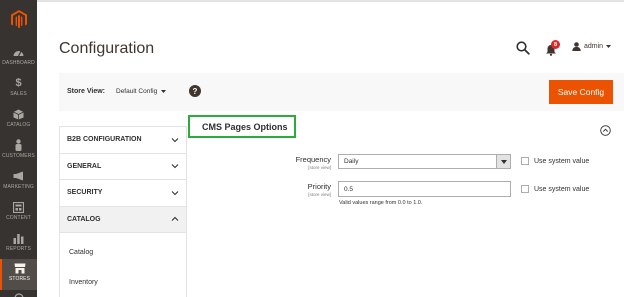 The image size is (624, 297). Describe the element at coordinates (18, 151) in the screenshot. I see `sidebar-item-customers: CUSTOMERS` at that location.